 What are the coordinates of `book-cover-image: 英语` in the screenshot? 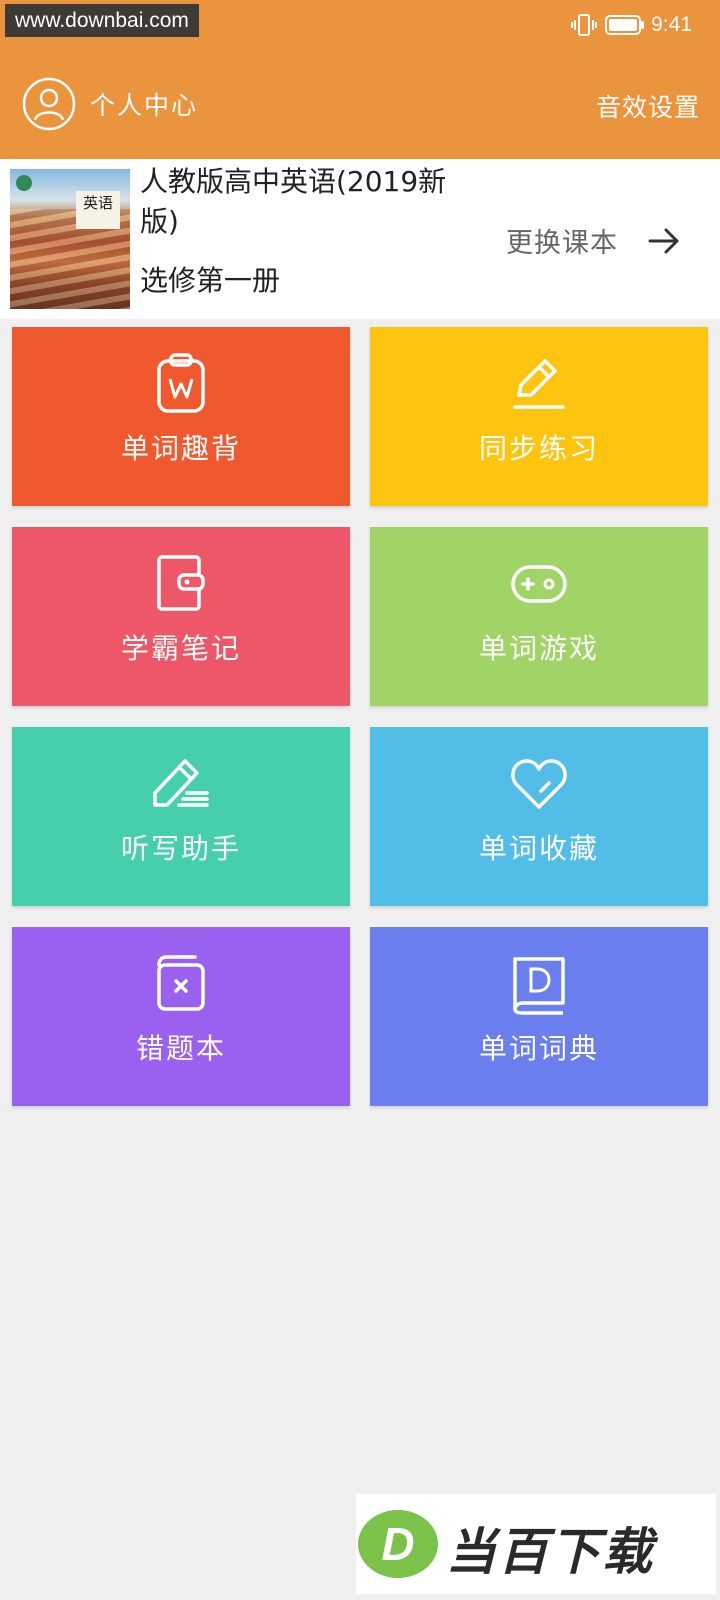 It's located at (70, 239).